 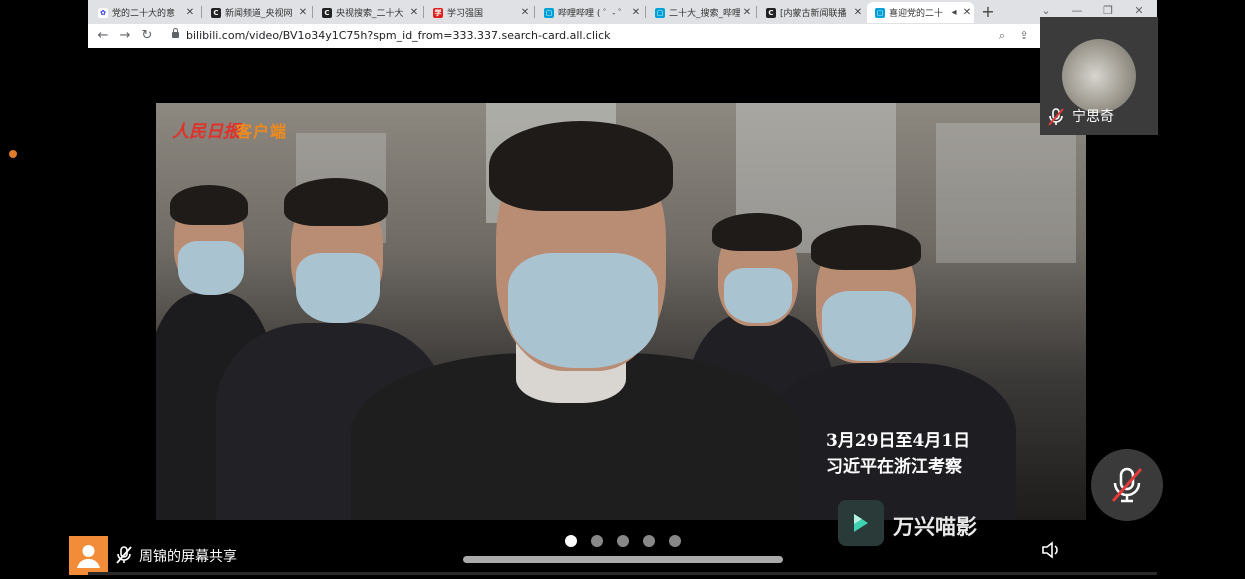 I want to click on speaker-icon: ◂, so click(x=954, y=12).